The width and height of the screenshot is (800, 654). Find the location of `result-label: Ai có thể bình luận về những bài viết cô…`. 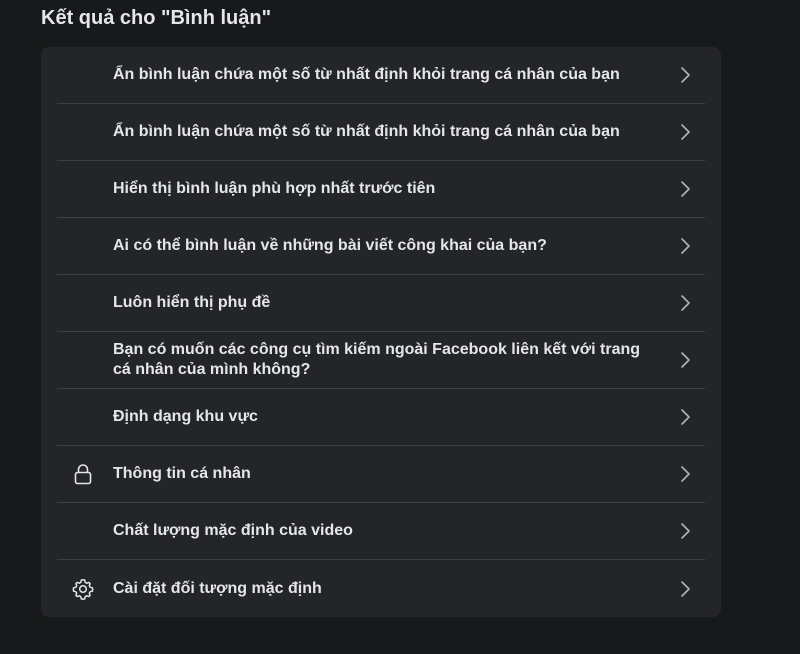

result-label: Ai có thể bình luận về những bài viết cô… is located at coordinates (330, 245).